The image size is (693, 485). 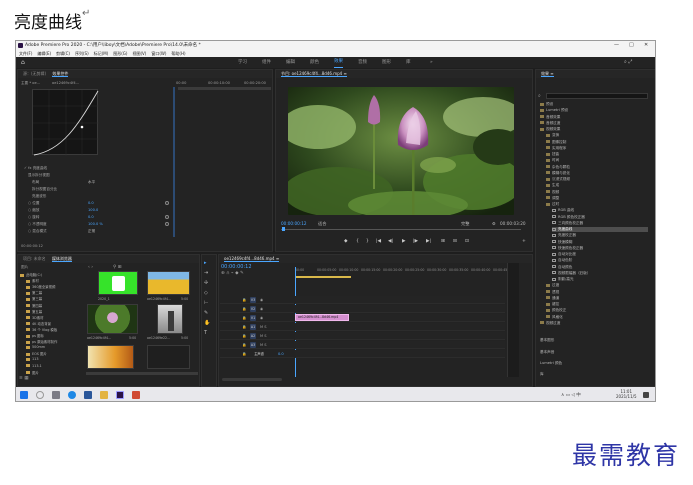 What do you see at coordinates (63, 53) in the screenshot?
I see `menu-clip: 剪辑(C)` at bounding box center [63, 53].